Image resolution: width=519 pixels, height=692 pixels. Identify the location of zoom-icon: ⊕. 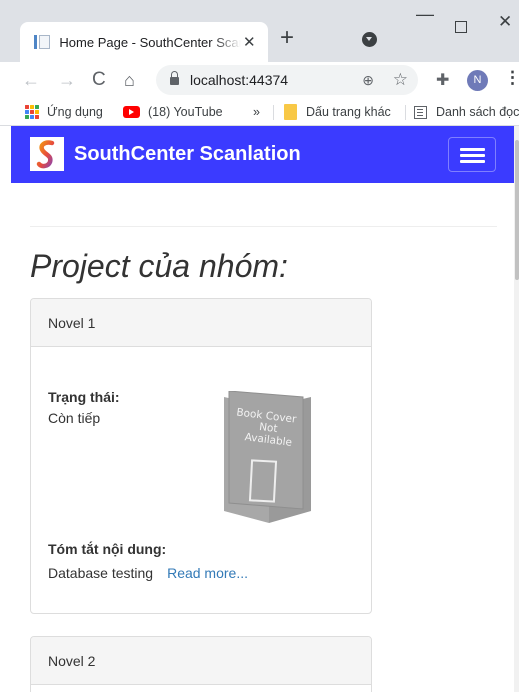
(368, 80).